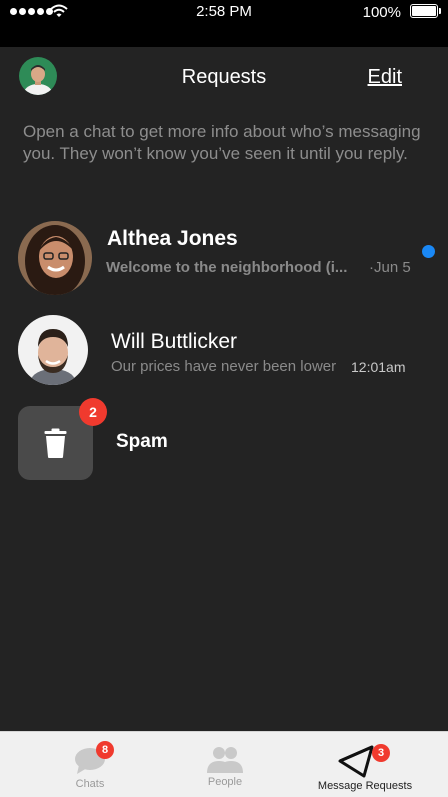  Describe the element at coordinates (172, 238) in the screenshot. I see `contact-name: Althea Jones` at that location.